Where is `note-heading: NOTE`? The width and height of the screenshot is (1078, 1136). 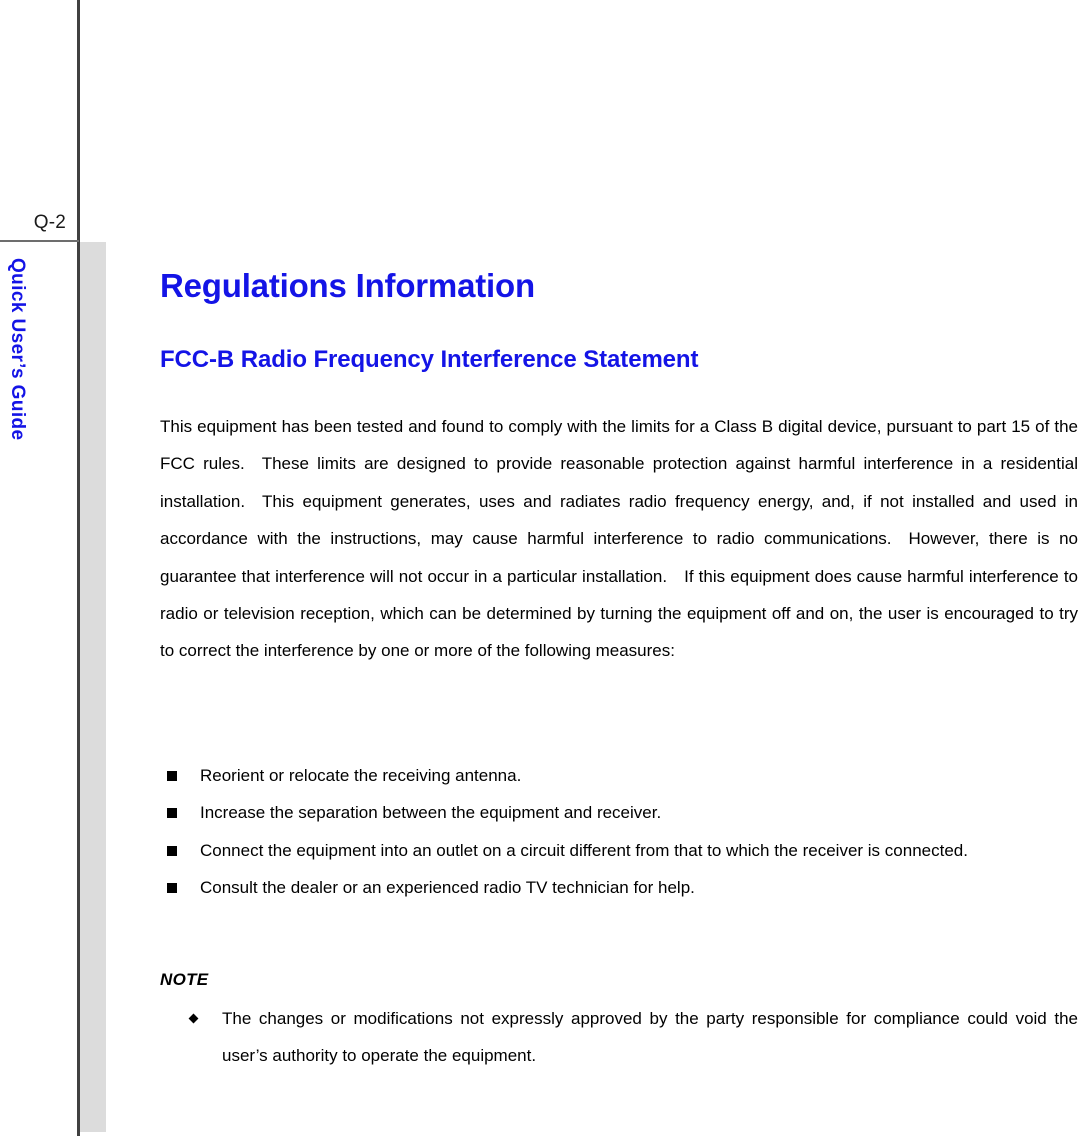 note-heading: NOTE is located at coordinates (184, 979).